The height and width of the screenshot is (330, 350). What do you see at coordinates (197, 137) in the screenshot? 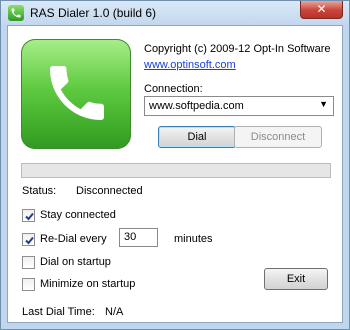
I see `dial-button: Dial` at bounding box center [197, 137].